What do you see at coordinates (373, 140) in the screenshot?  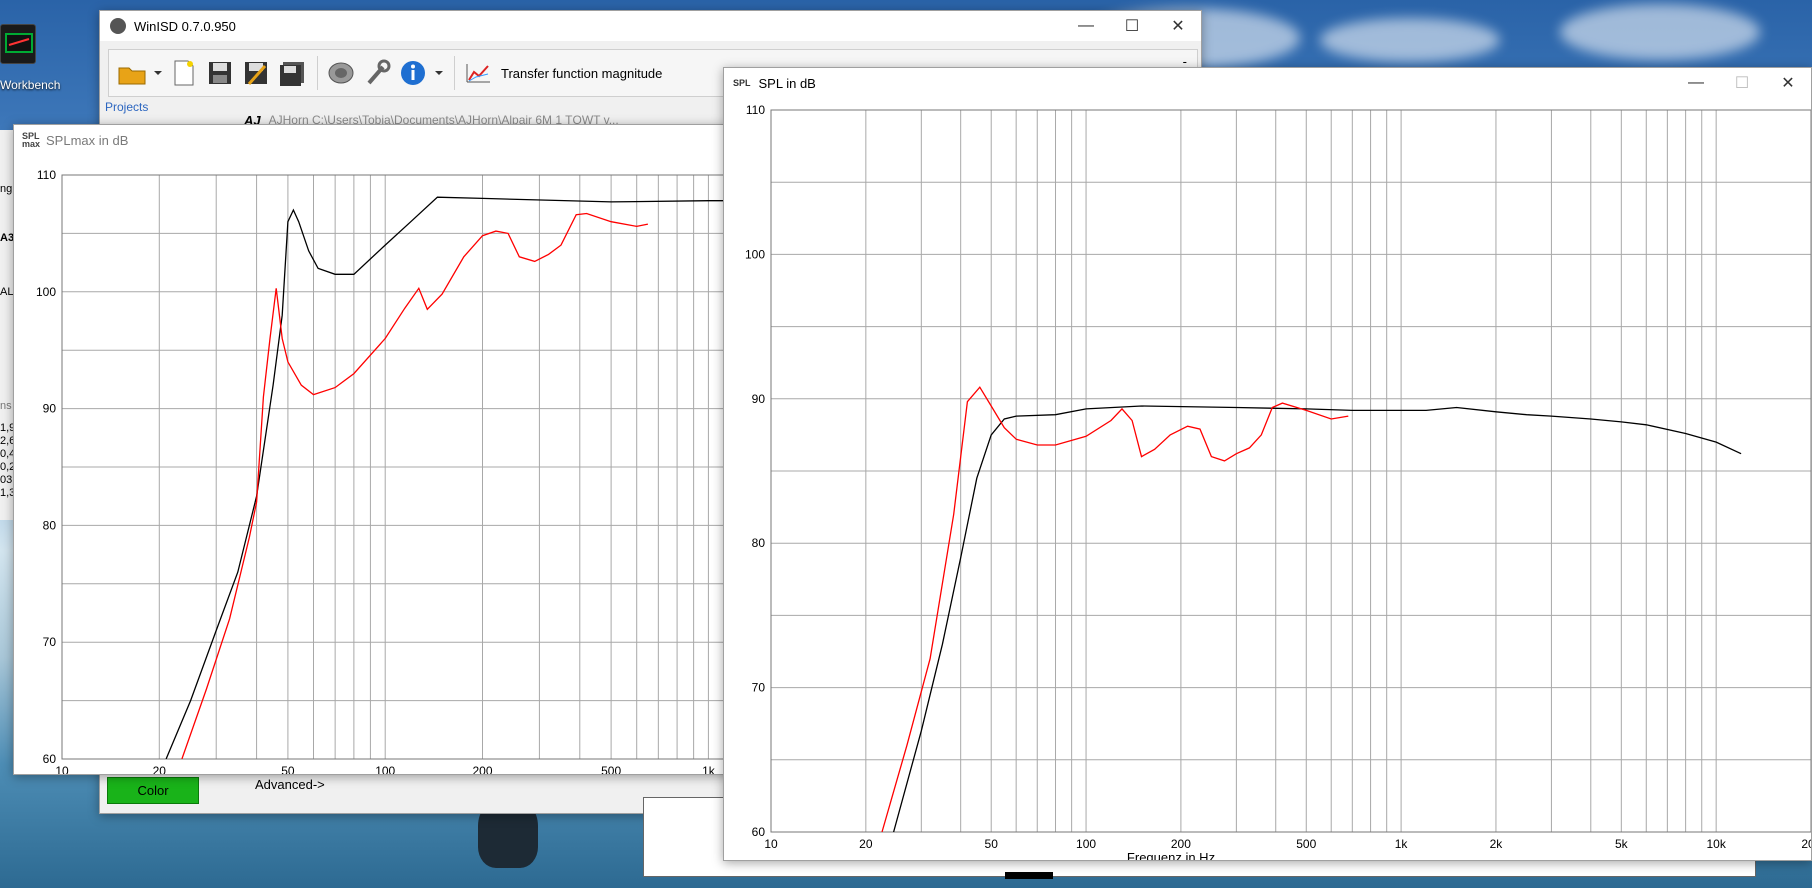 I see `splmax-titlebar: SPL max SPLmax in dB` at bounding box center [373, 140].